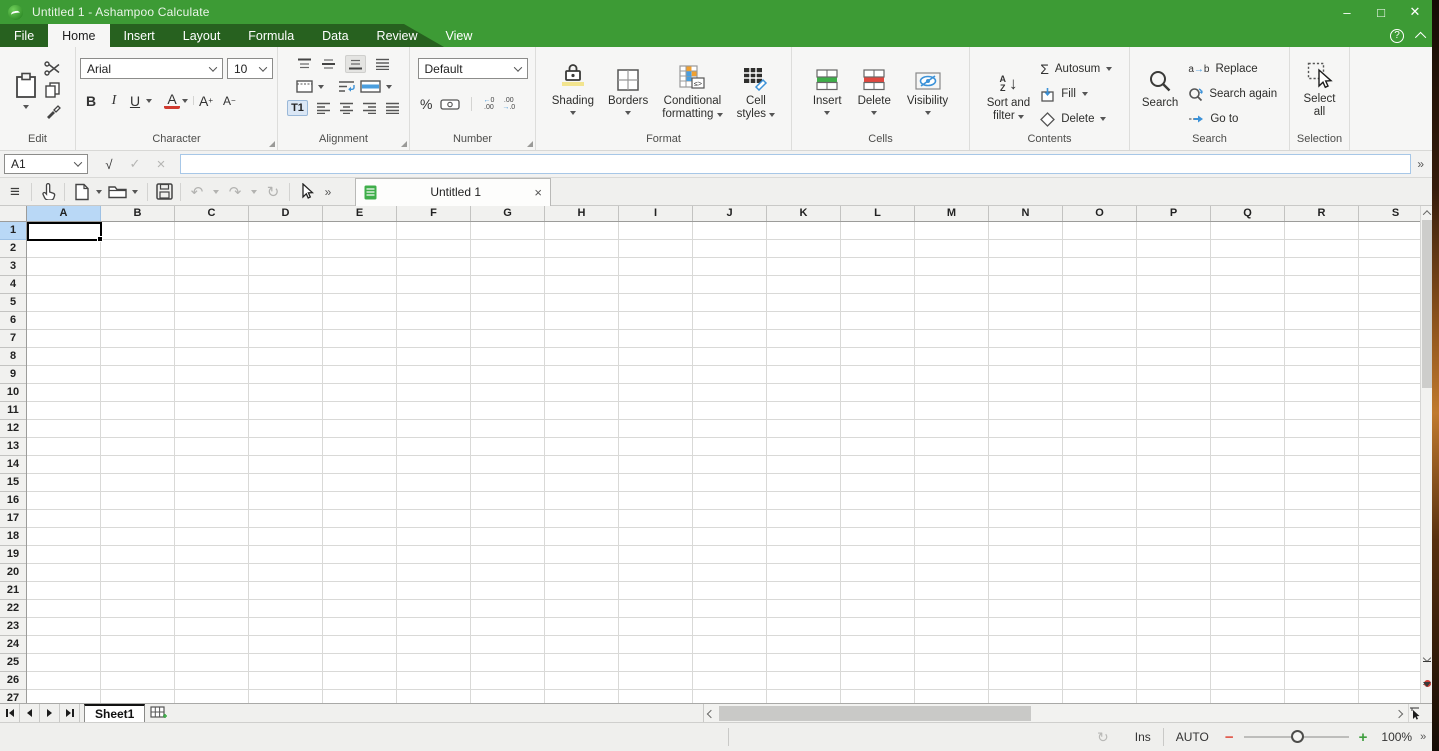  Describe the element at coordinates (488, 104) in the screenshot. I see `add-decimal-button: ←←00.00` at that location.